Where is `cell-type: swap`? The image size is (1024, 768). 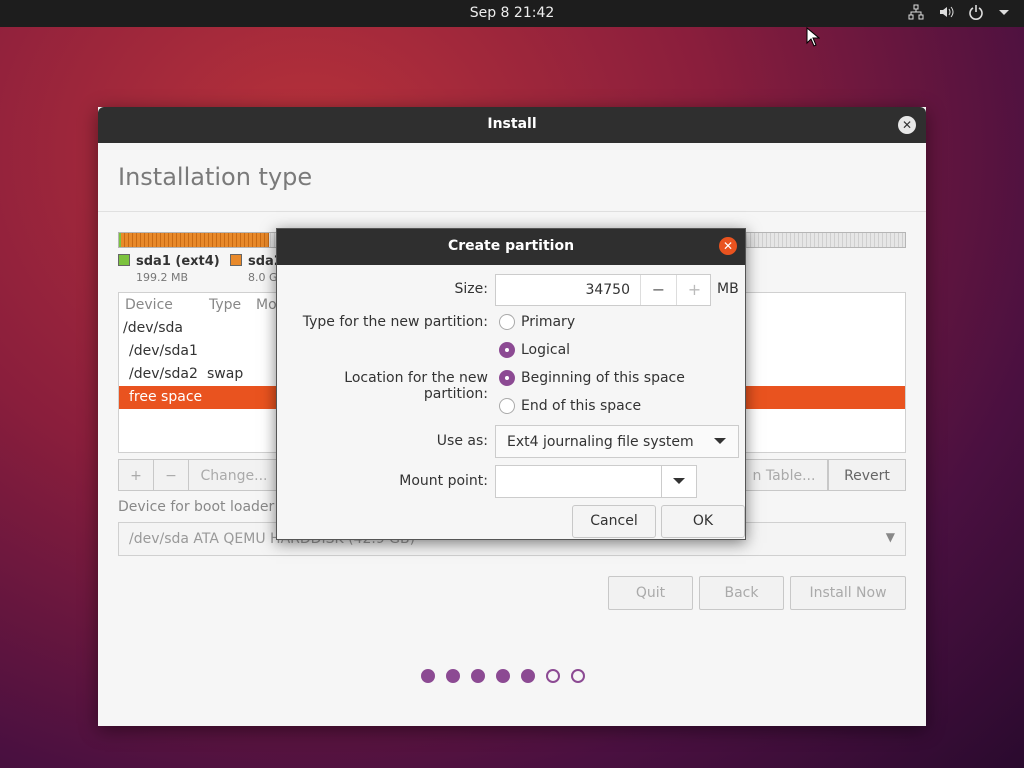
cell-type: swap is located at coordinates (225, 374).